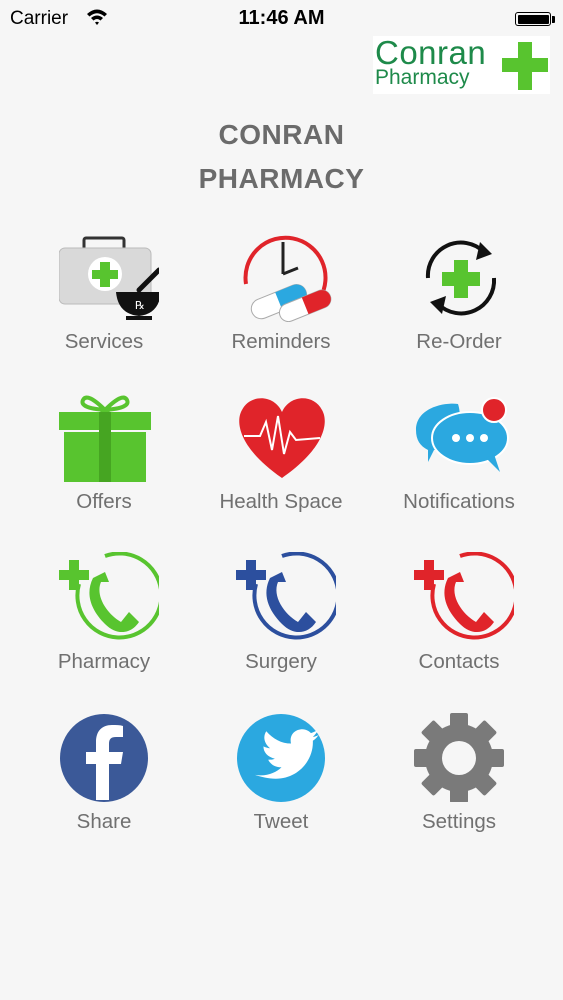 The image size is (563, 1000). Describe the element at coordinates (105, 438) in the screenshot. I see `gift-icon` at that location.